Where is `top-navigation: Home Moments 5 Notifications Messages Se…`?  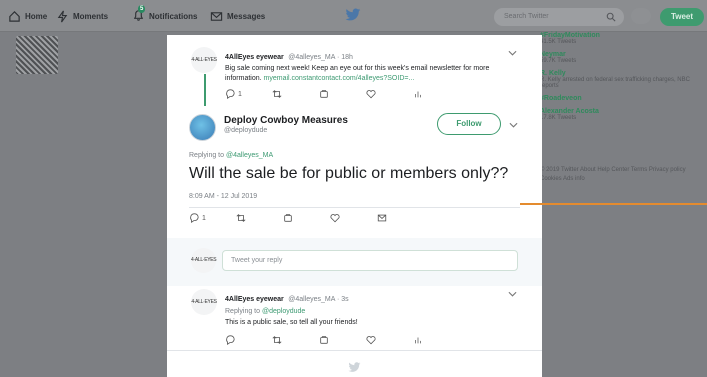 top-navigation: Home Moments 5 Notifications Messages Se… is located at coordinates (353, 16).